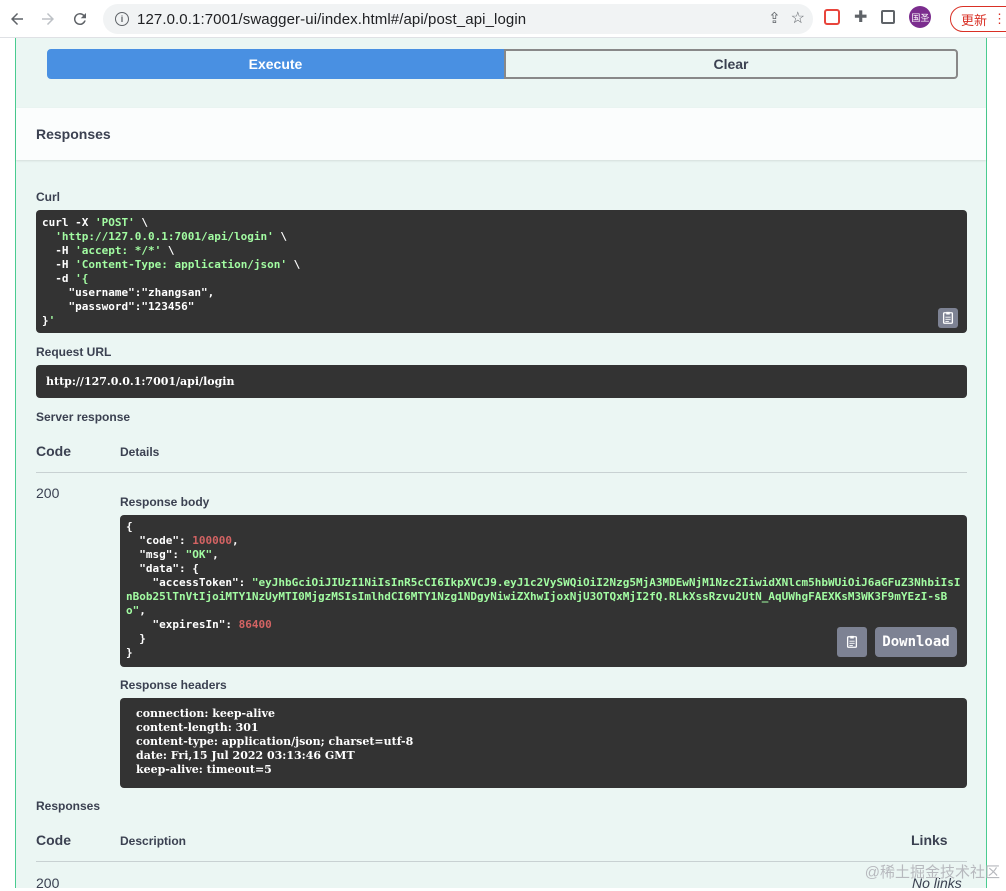 Image resolution: width=1006 pixels, height=891 pixels. What do you see at coordinates (108, 250) in the screenshot?
I see `curl-line: -H 'accept: */*' \` at bounding box center [108, 250].